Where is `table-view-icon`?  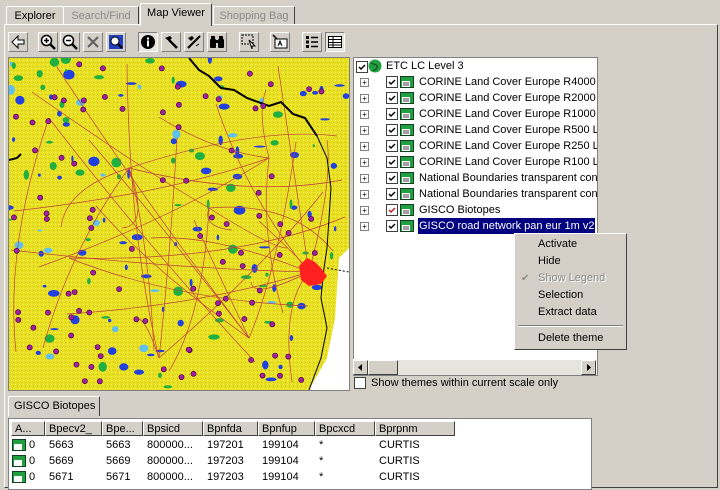
table-view-icon is located at coordinates (335, 42).